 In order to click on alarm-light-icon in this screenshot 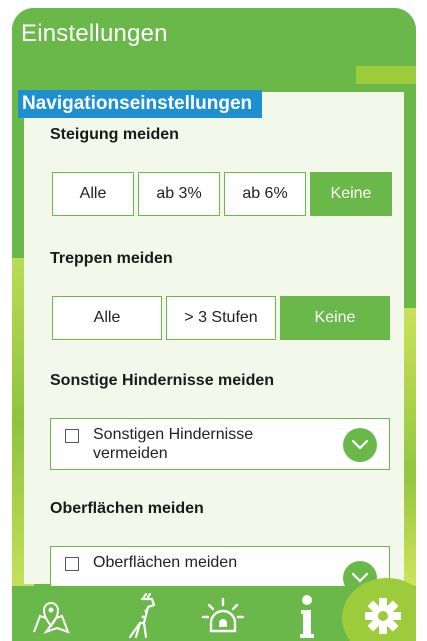, I will do `click(223, 615)`.